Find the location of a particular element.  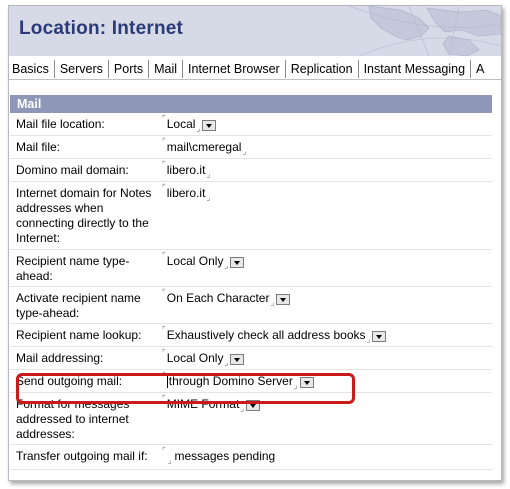

tab-basics: Basics is located at coordinates (32, 68).